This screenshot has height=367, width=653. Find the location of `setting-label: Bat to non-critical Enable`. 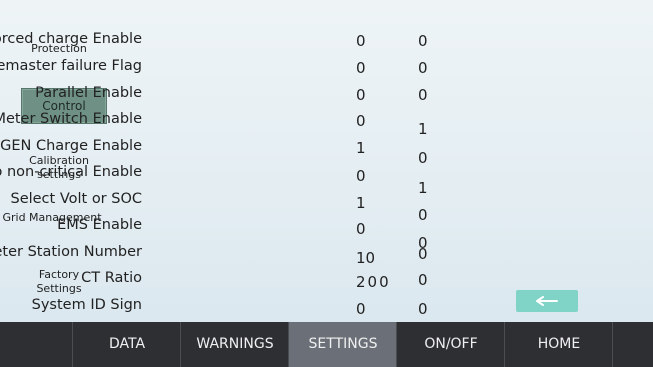

setting-label: Bat to non-critical Enable is located at coordinates (71, 172).